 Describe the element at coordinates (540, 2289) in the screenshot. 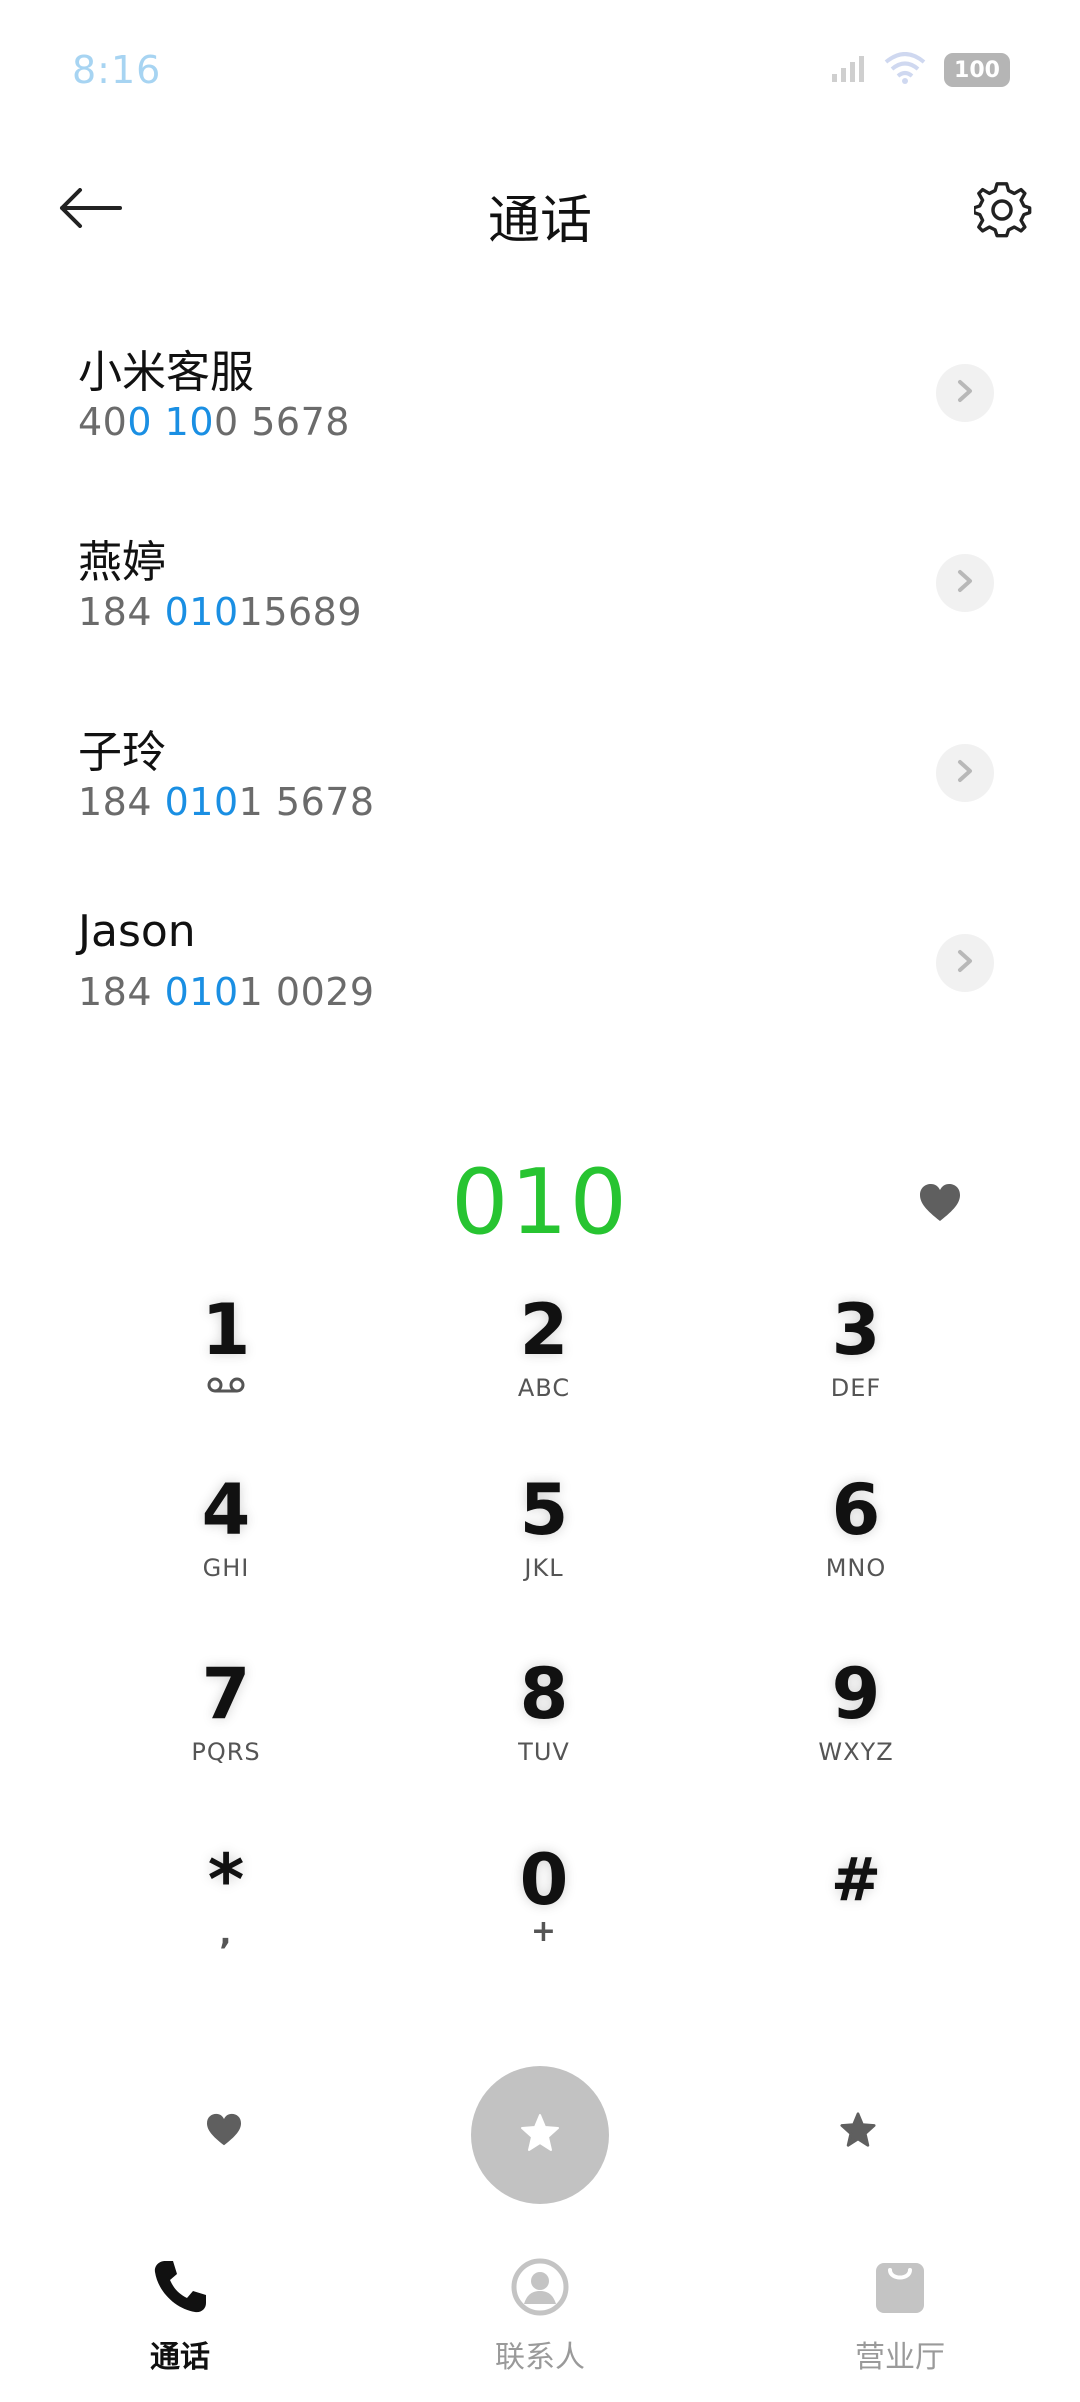

I see `contacts-icon` at that location.